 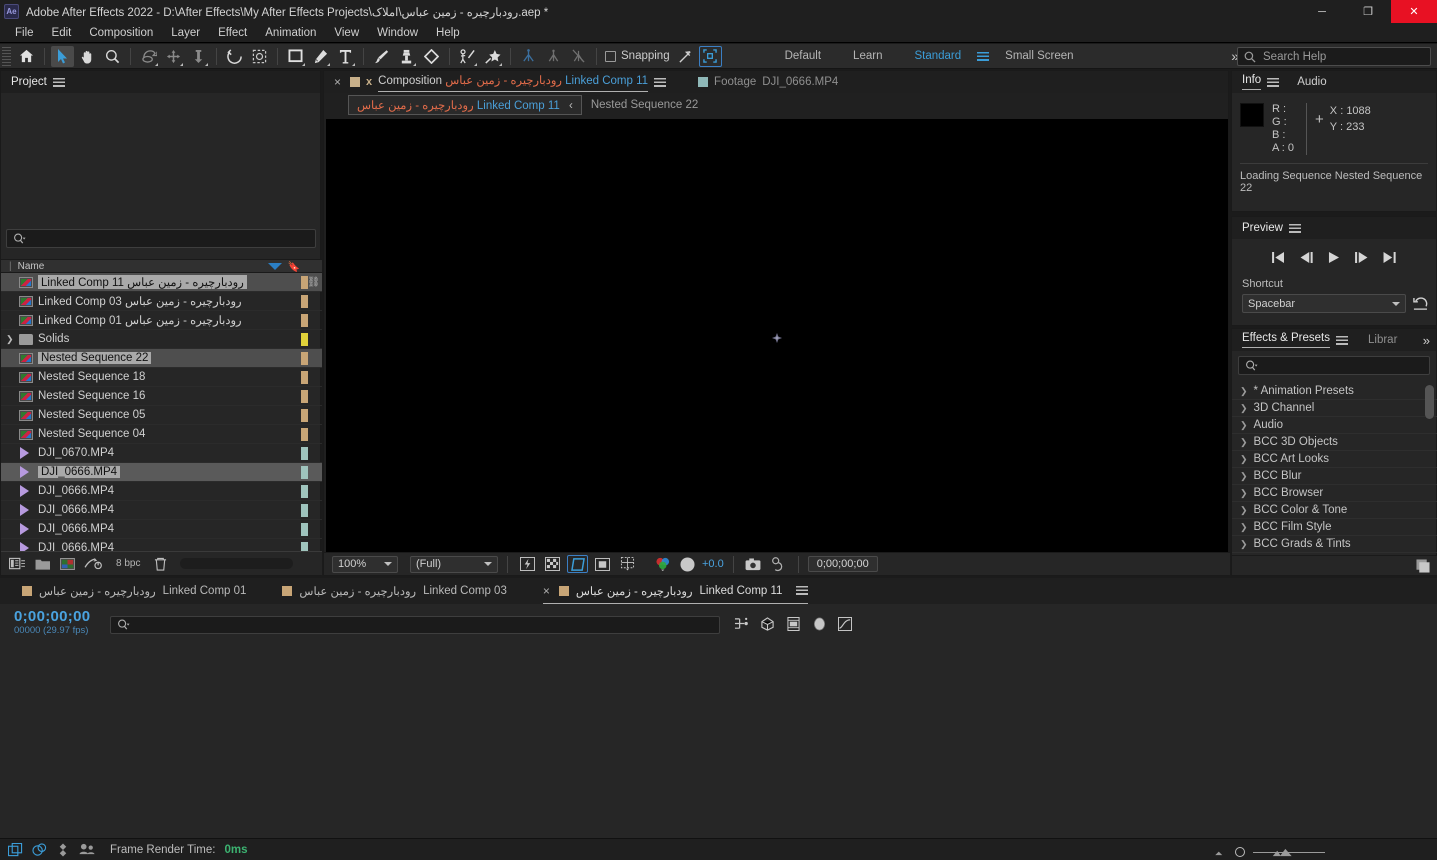 I want to click on composition-panel-menu-icon, so click(x=660, y=82).